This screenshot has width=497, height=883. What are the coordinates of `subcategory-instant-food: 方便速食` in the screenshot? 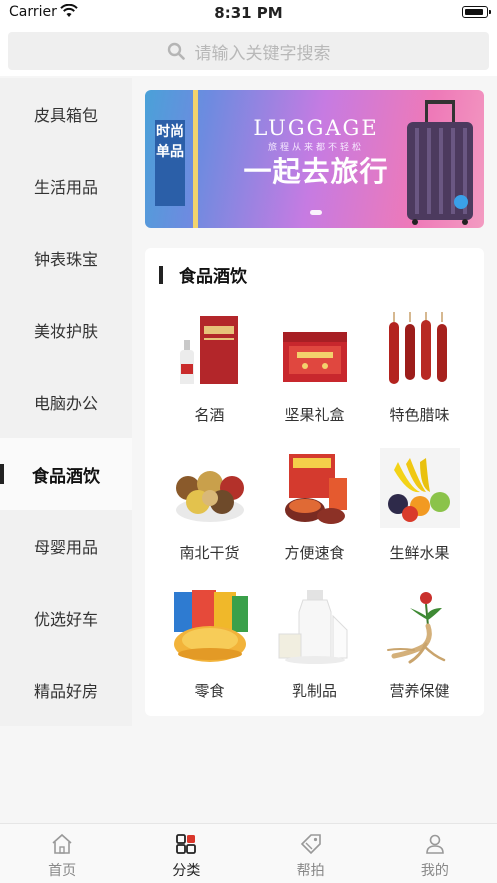 It's located at (314, 509).